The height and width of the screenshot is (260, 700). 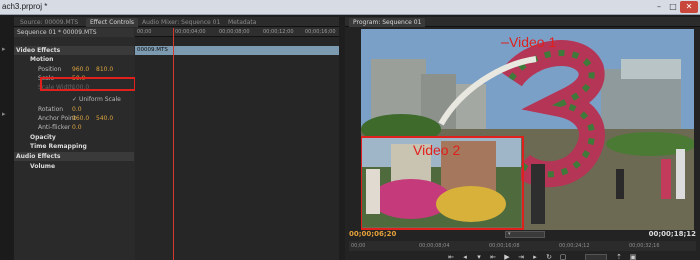 I want to click on time-remapping-row: Time Remapping, so click(x=74, y=146).